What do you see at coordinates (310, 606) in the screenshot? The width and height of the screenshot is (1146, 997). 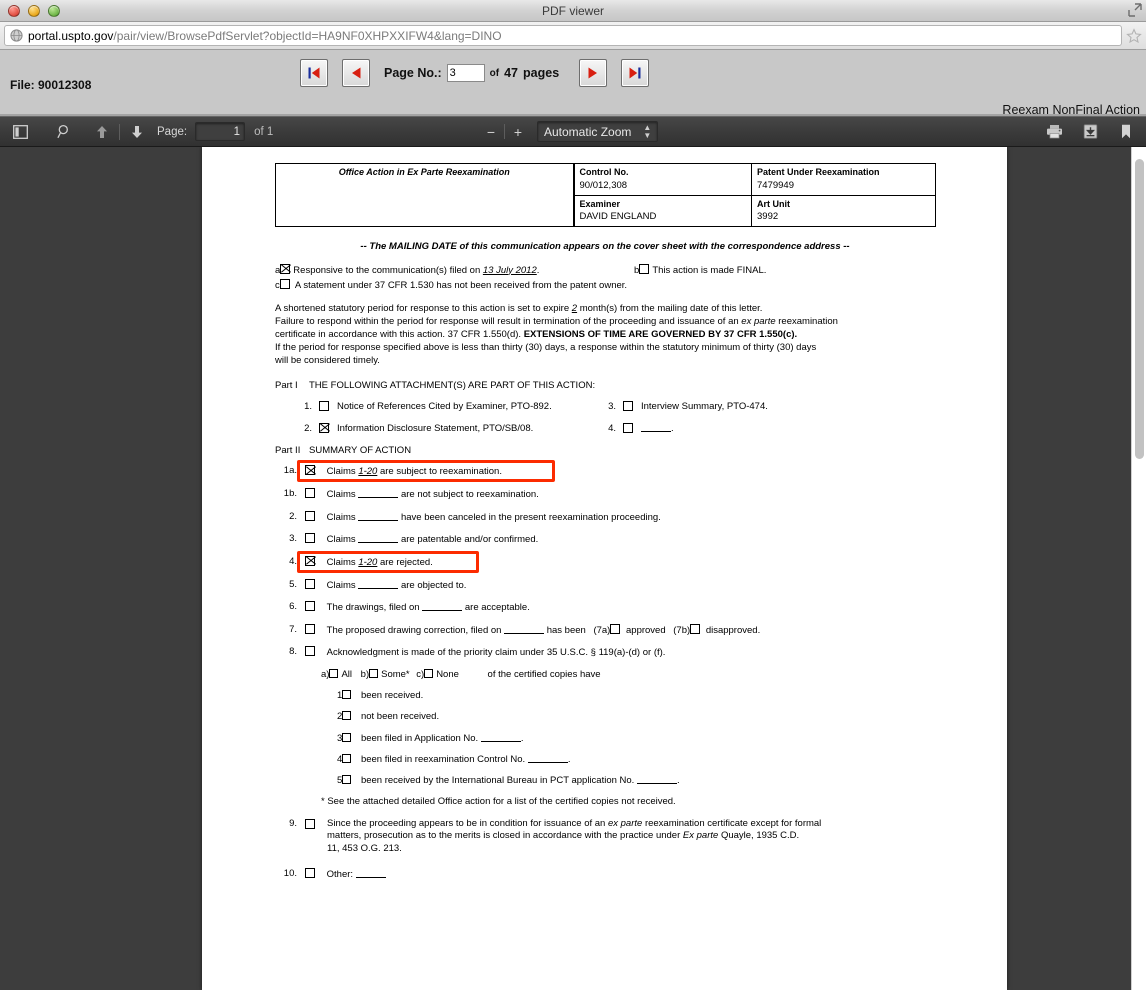 I see `checkbox-drawings-acceptable` at bounding box center [310, 606].